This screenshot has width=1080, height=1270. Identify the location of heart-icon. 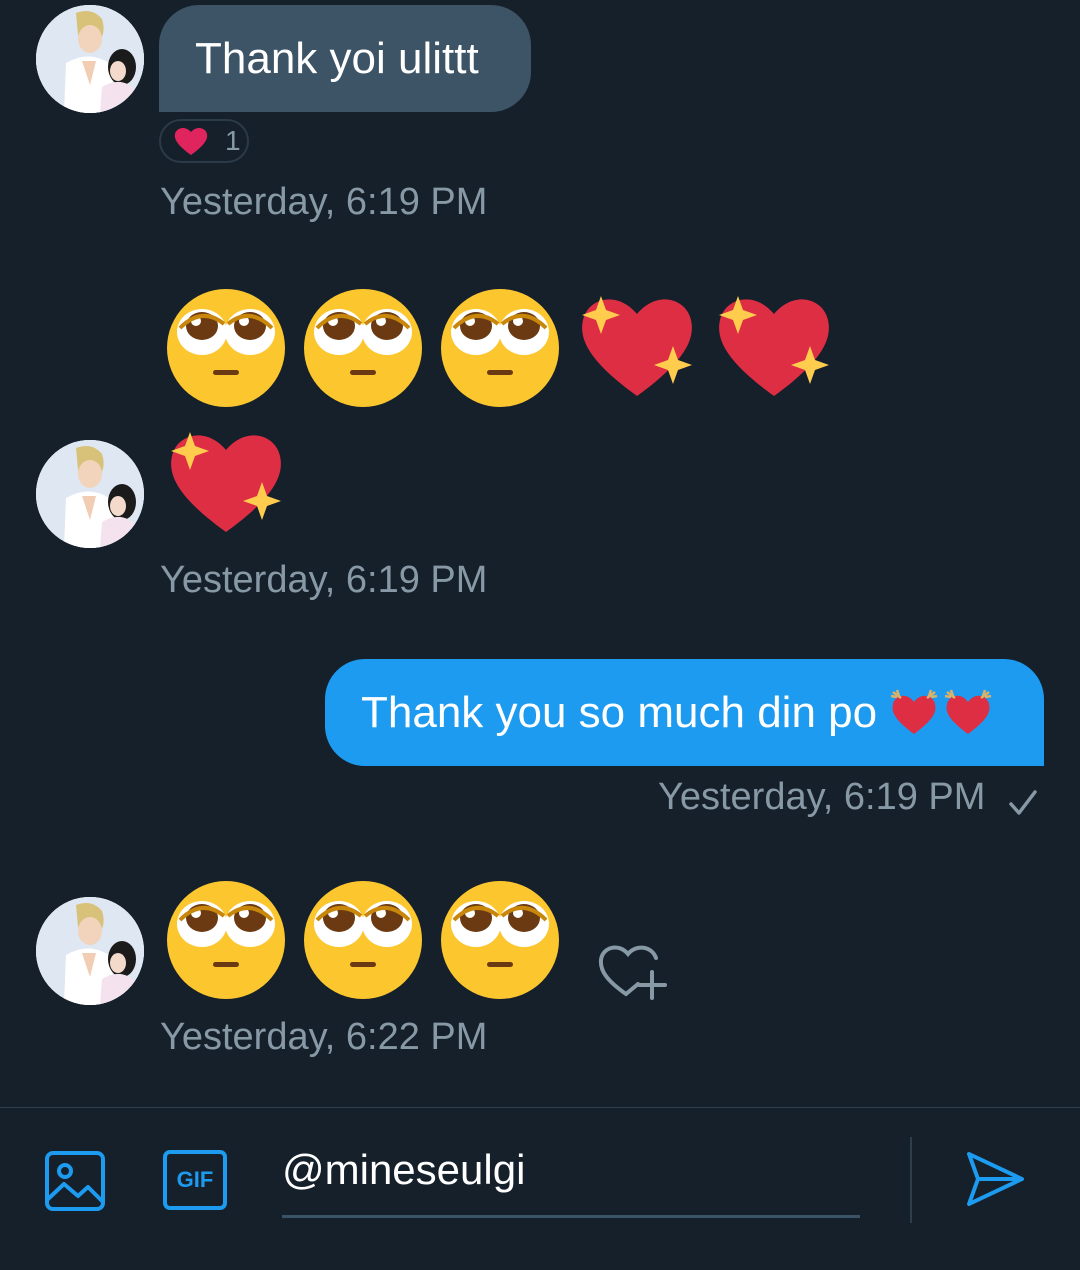
(191, 141).